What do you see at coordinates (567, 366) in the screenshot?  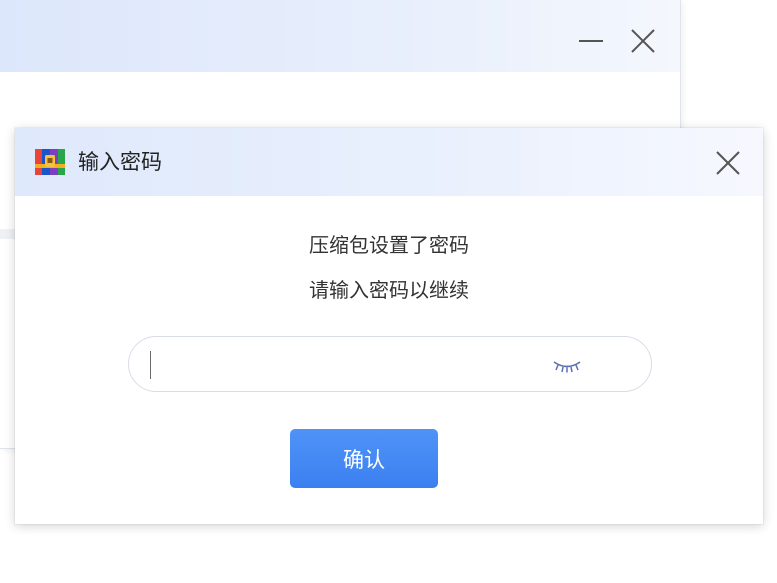 I see `eye-closed-icon` at bounding box center [567, 366].